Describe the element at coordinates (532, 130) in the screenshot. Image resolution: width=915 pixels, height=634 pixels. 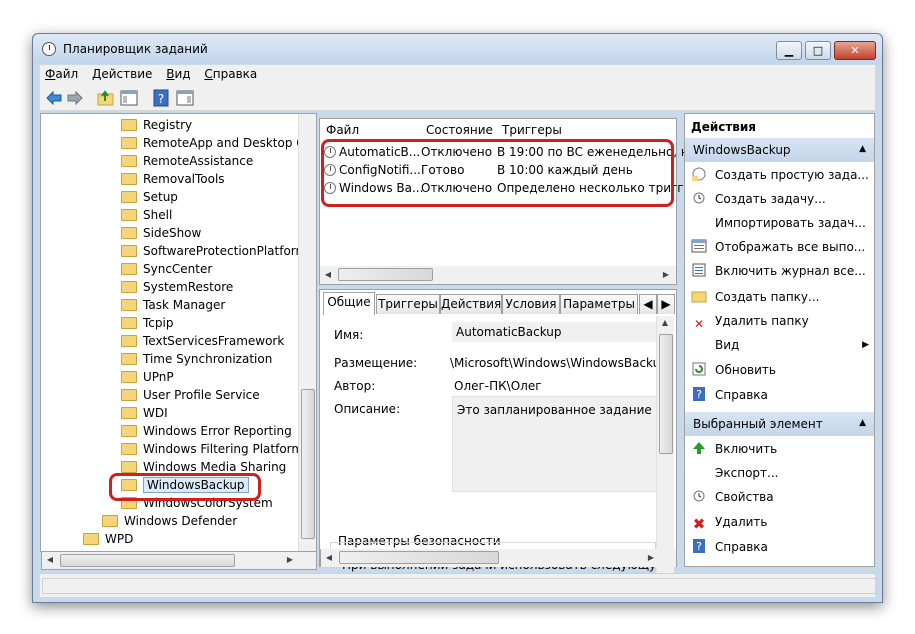
I see `column-header-triggers: Триггеры` at that location.